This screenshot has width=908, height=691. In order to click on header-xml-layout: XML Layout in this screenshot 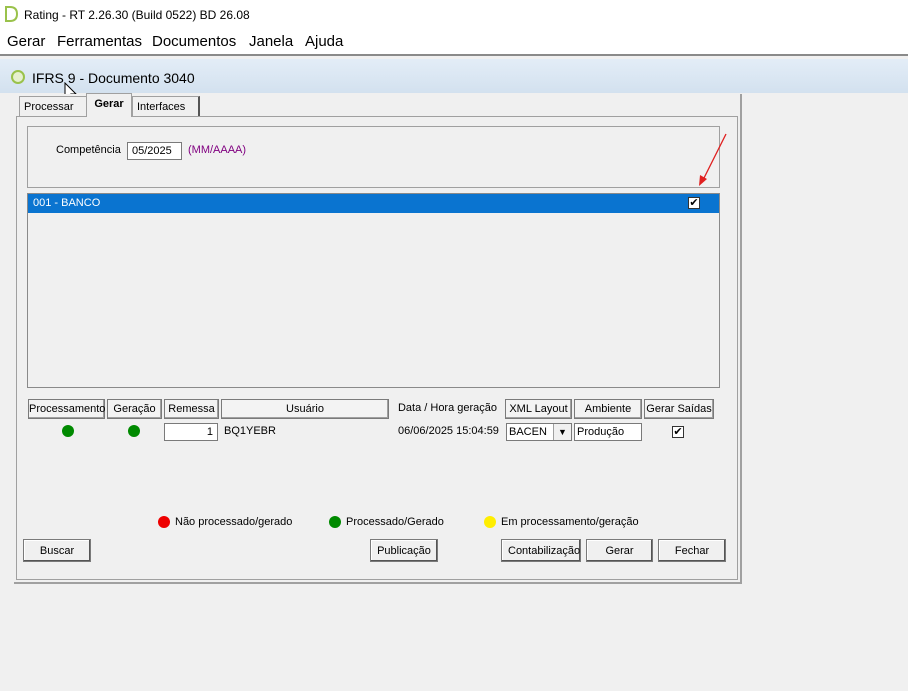, I will do `click(538, 409)`.